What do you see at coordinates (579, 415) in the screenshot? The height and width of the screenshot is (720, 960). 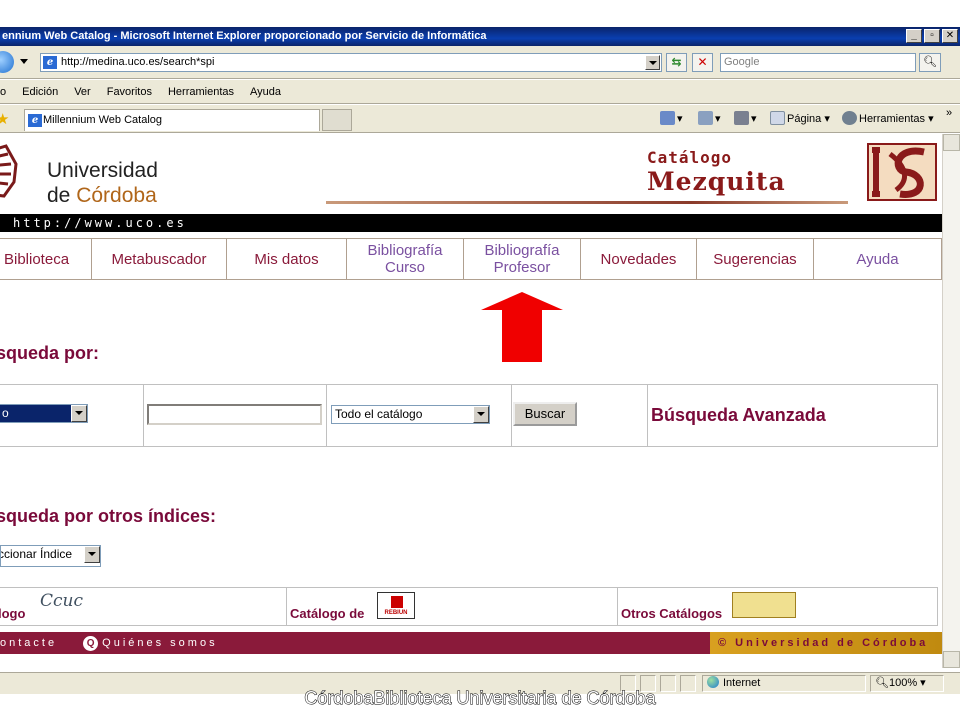 I see `search-button-cell: Buscar` at bounding box center [579, 415].